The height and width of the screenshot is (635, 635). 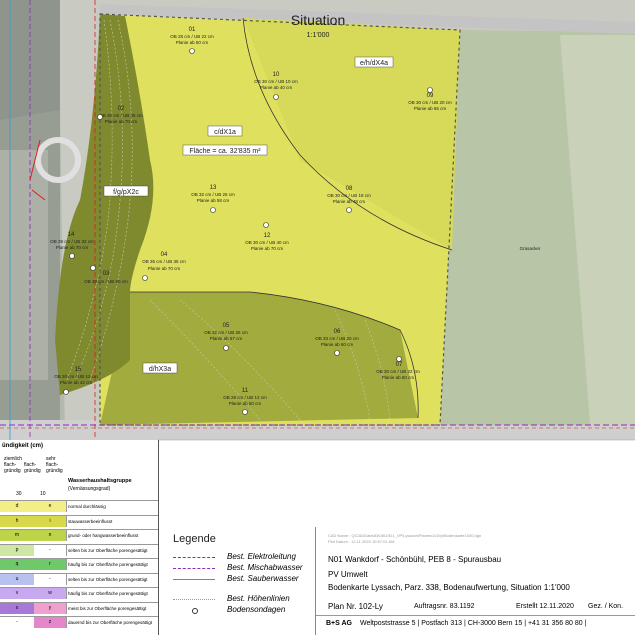 I want to click on legend-item: Best. Elektroleitung, so click(x=248, y=557).